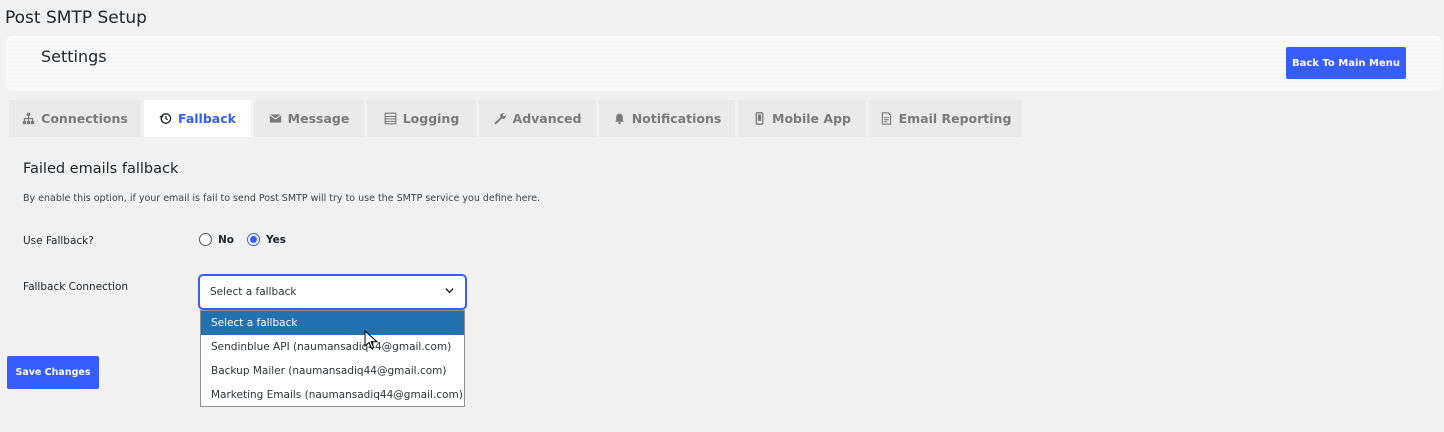 The height and width of the screenshot is (432, 1444). What do you see at coordinates (955, 118) in the screenshot?
I see `tab-label: Email Reporting` at bounding box center [955, 118].